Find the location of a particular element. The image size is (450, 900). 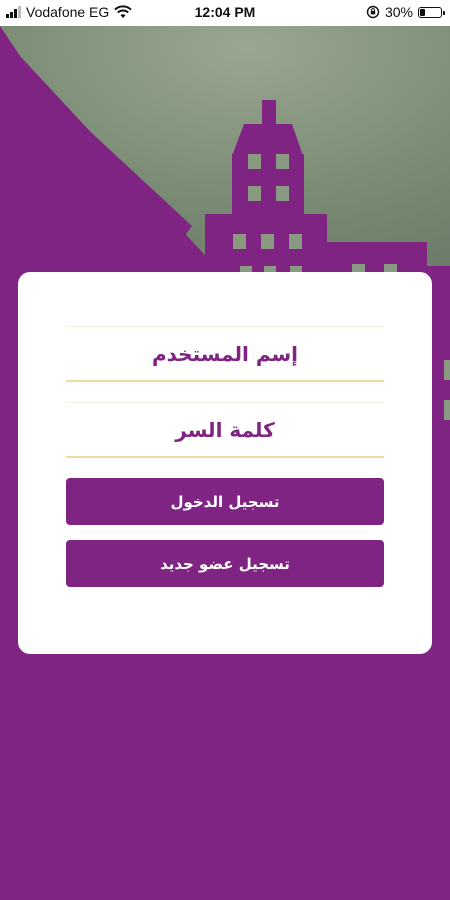

status-right: 30% is located at coordinates (405, 12).